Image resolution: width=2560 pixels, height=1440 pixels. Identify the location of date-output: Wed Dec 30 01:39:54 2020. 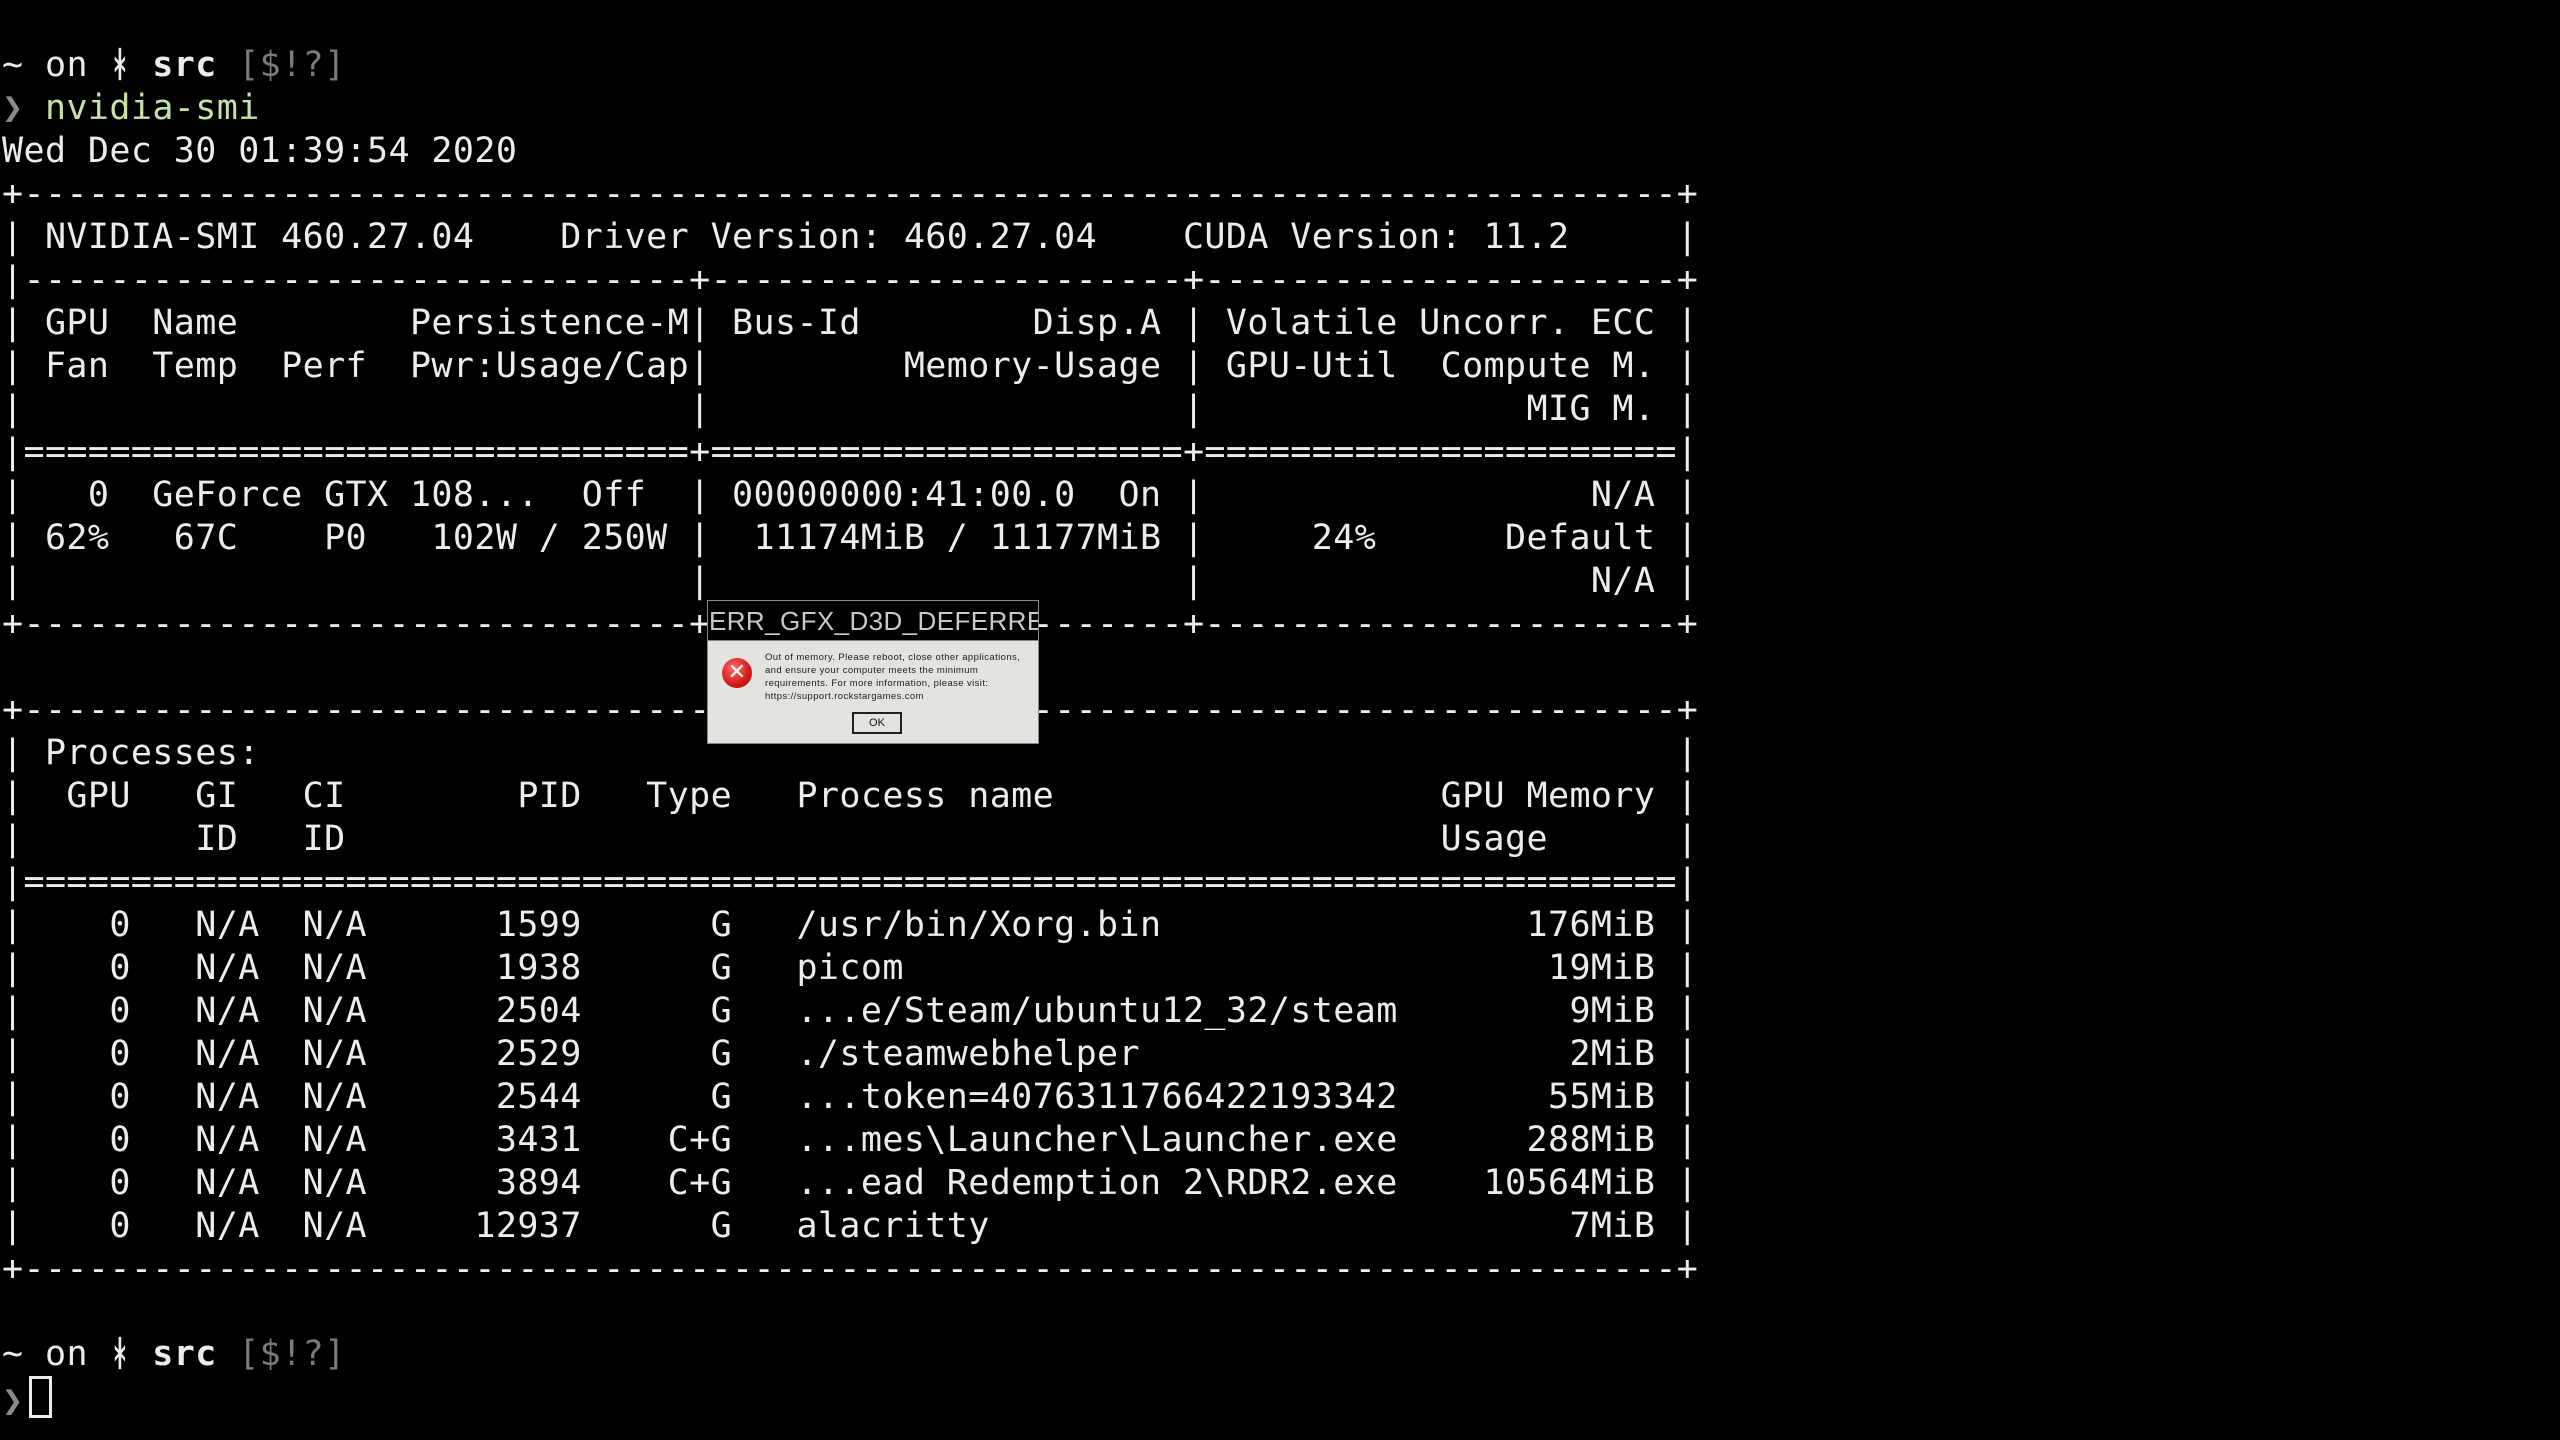
(260, 151).